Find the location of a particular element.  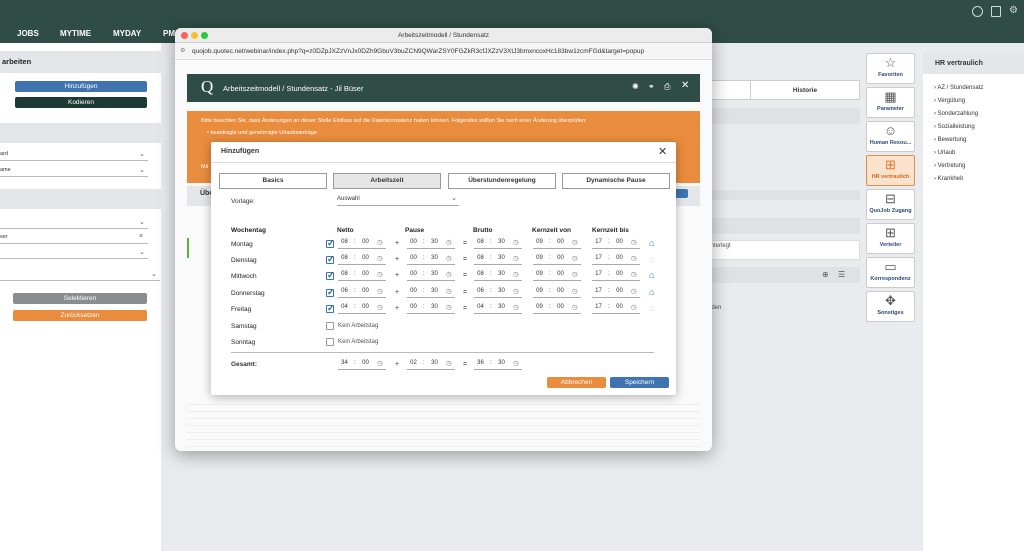

left-field-1: ard is located at coordinates (74, 155).